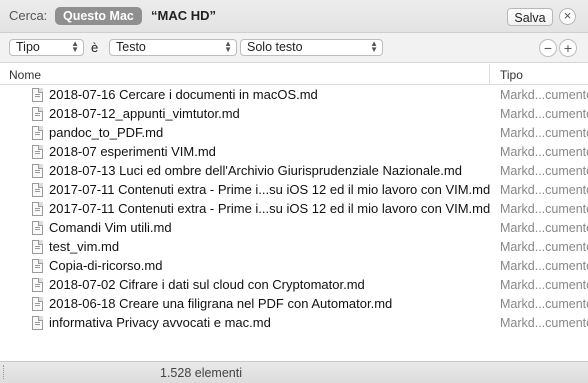 The height and width of the screenshot is (383, 588). I want to click on file-row: Copia-di-ricorso.md Markd...cumento, so click(294, 266).